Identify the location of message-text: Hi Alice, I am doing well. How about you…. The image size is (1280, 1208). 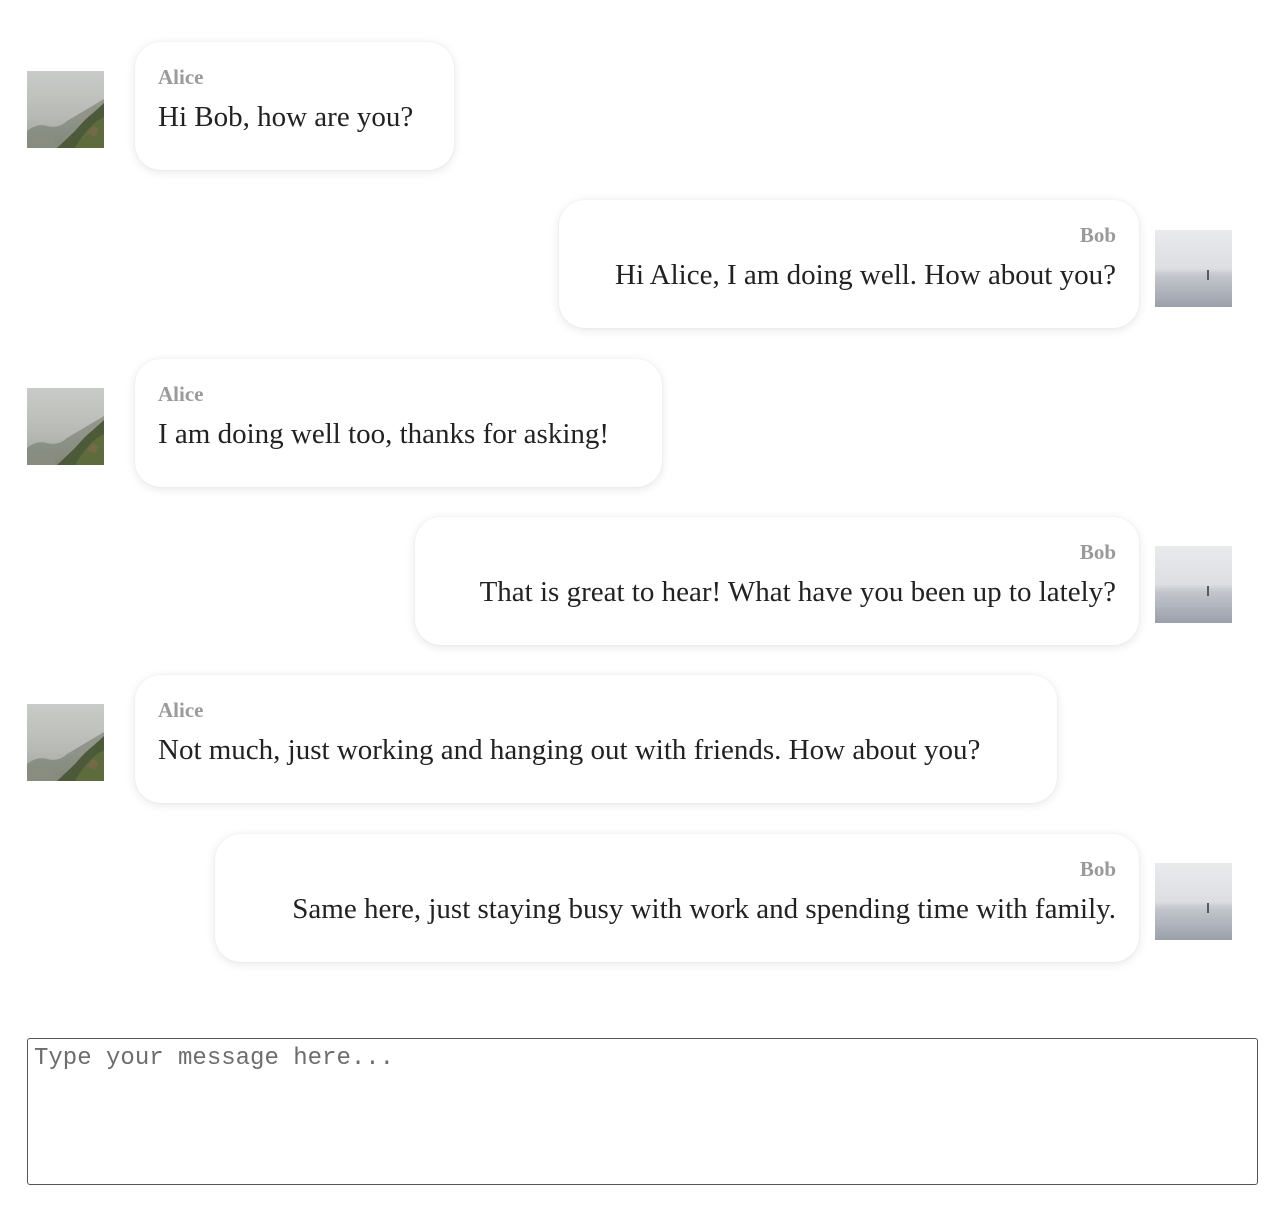
(865, 275).